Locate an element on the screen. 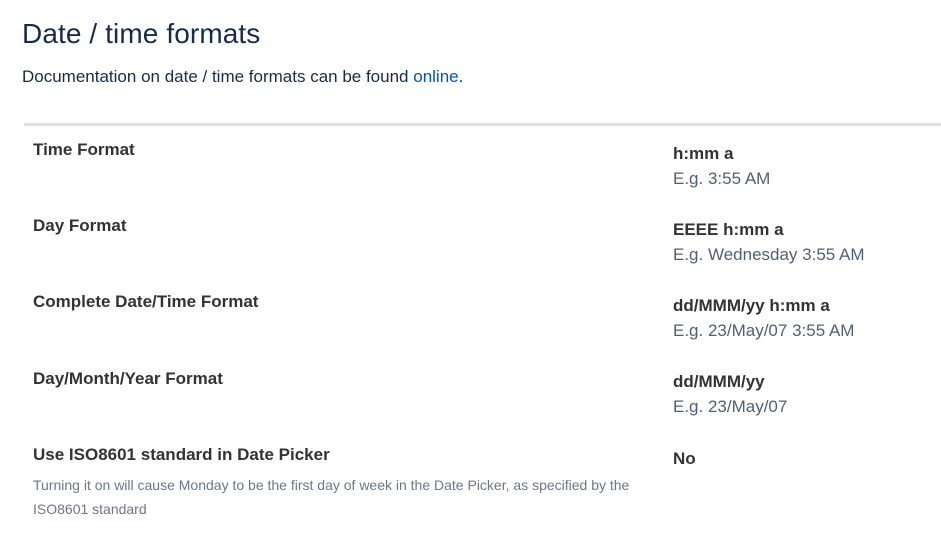 Image resolution: width=941 pixels, height=533 pixels. setting-label: Complete Date/Time Format is located at coordinates (146, 301).